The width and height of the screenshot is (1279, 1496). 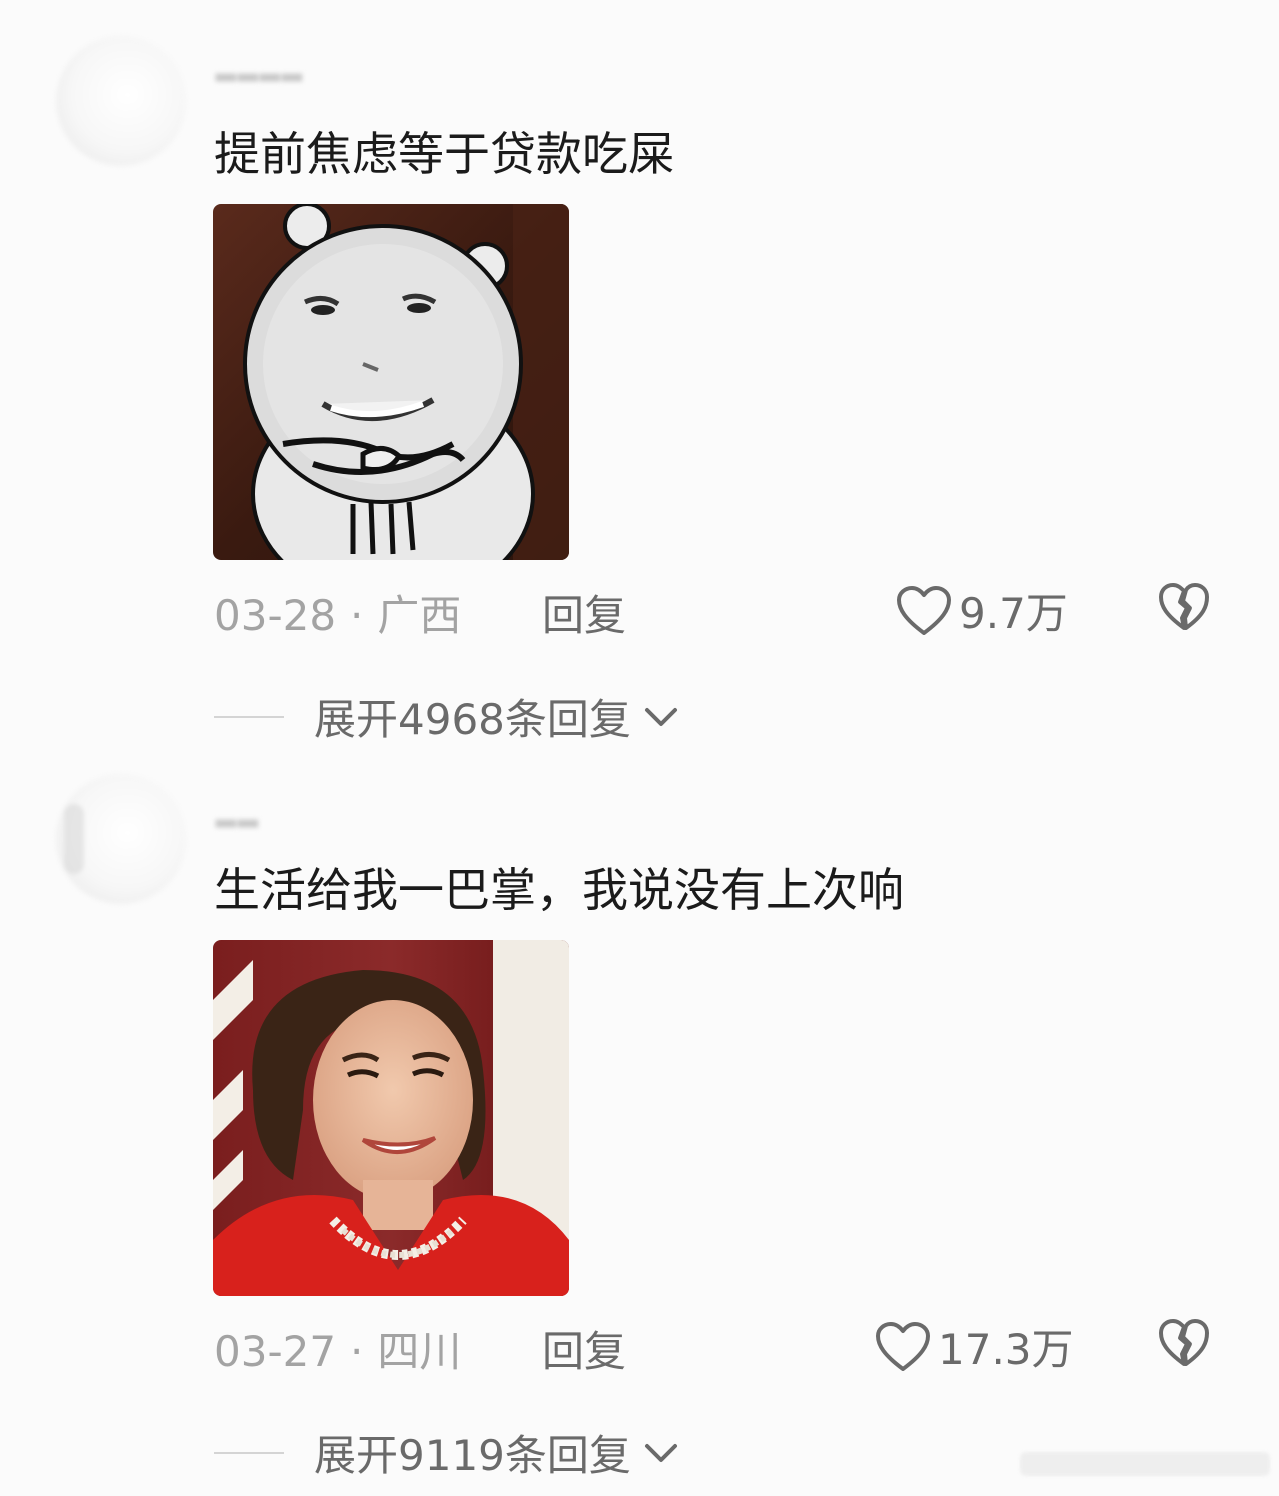 What do you see at coordinates (275, 615) in the screenshot?
I see `comment-date: 03-28` at bounding box center [275, 615].